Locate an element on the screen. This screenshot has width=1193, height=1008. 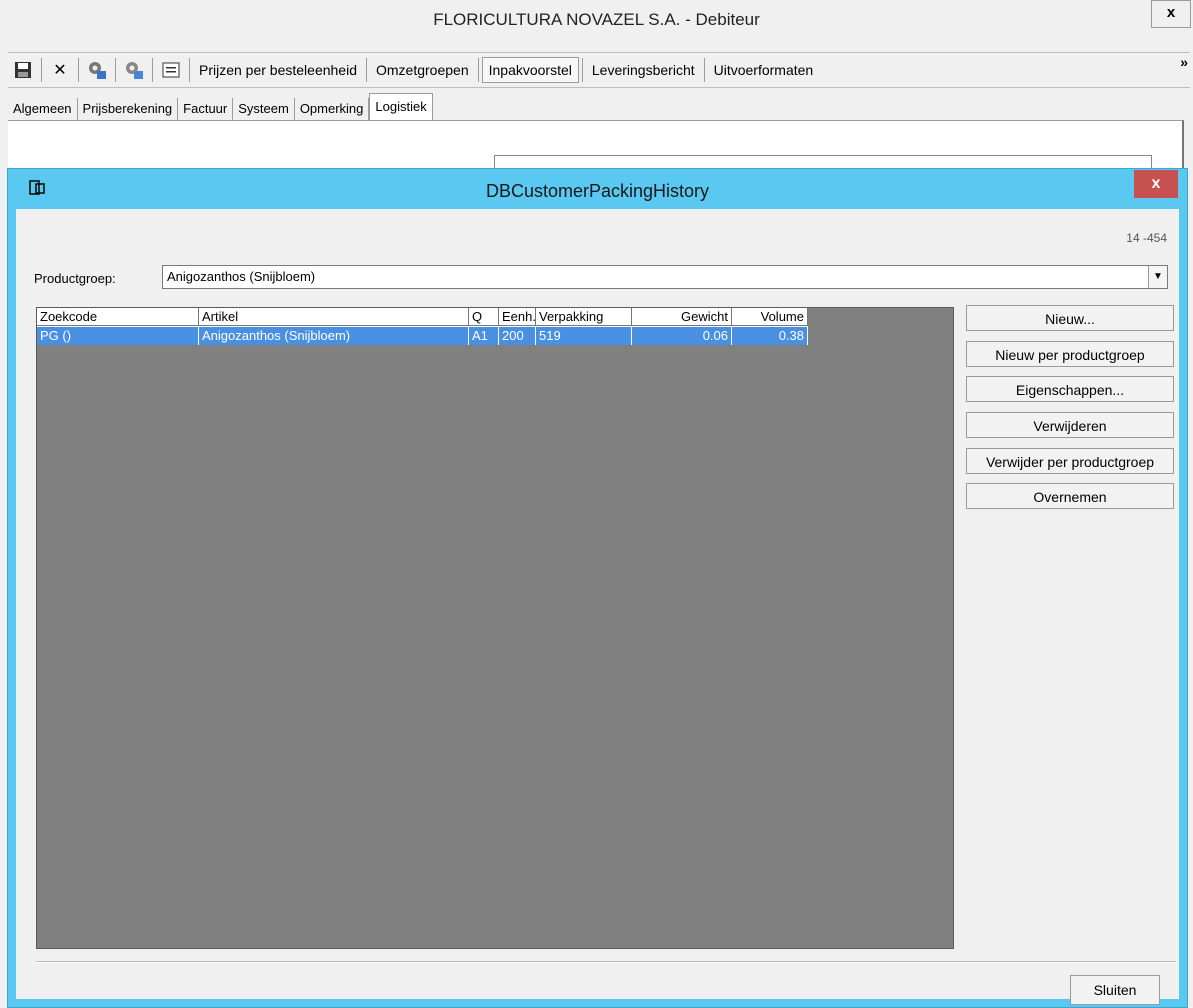
sluiten-button: Sluiten is located at coordinates (1115, 990).